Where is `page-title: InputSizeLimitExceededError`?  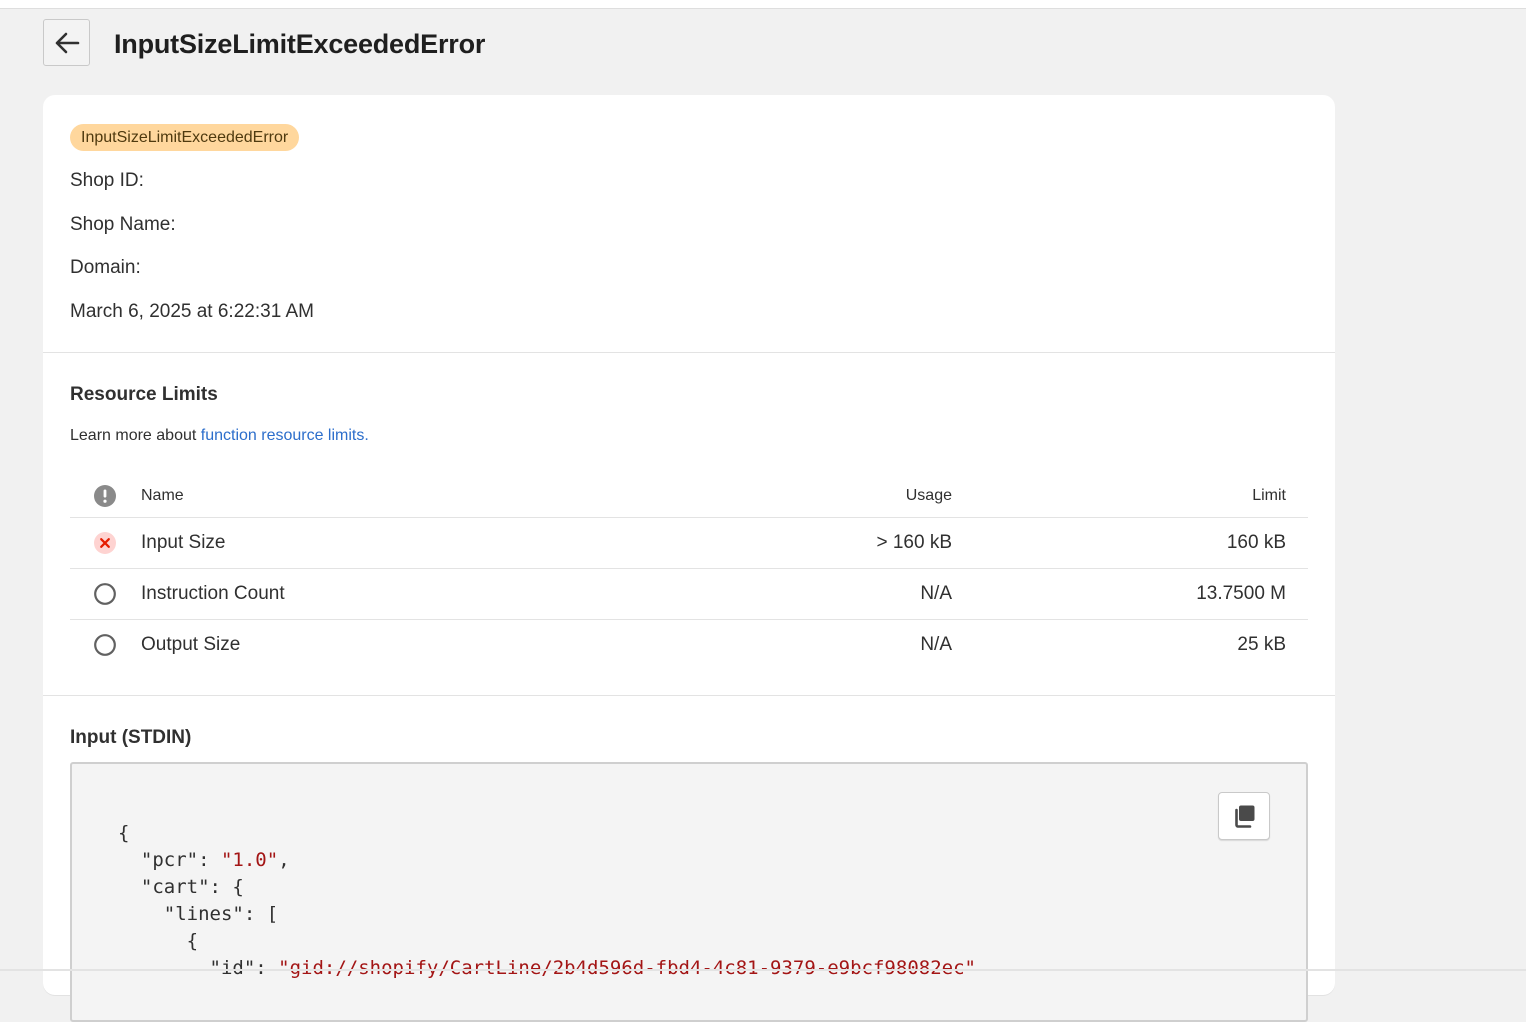 page-title: InputSizeLimitExceededError is located at coordinates (300, 44).